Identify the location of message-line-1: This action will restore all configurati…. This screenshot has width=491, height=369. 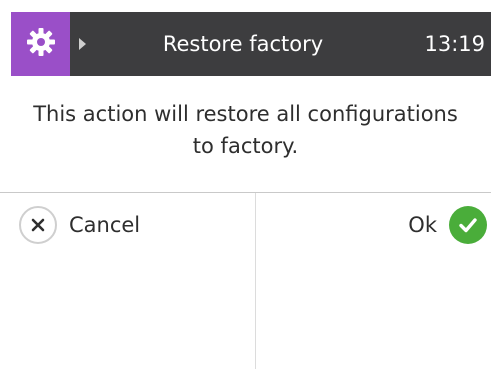
(245, 114).